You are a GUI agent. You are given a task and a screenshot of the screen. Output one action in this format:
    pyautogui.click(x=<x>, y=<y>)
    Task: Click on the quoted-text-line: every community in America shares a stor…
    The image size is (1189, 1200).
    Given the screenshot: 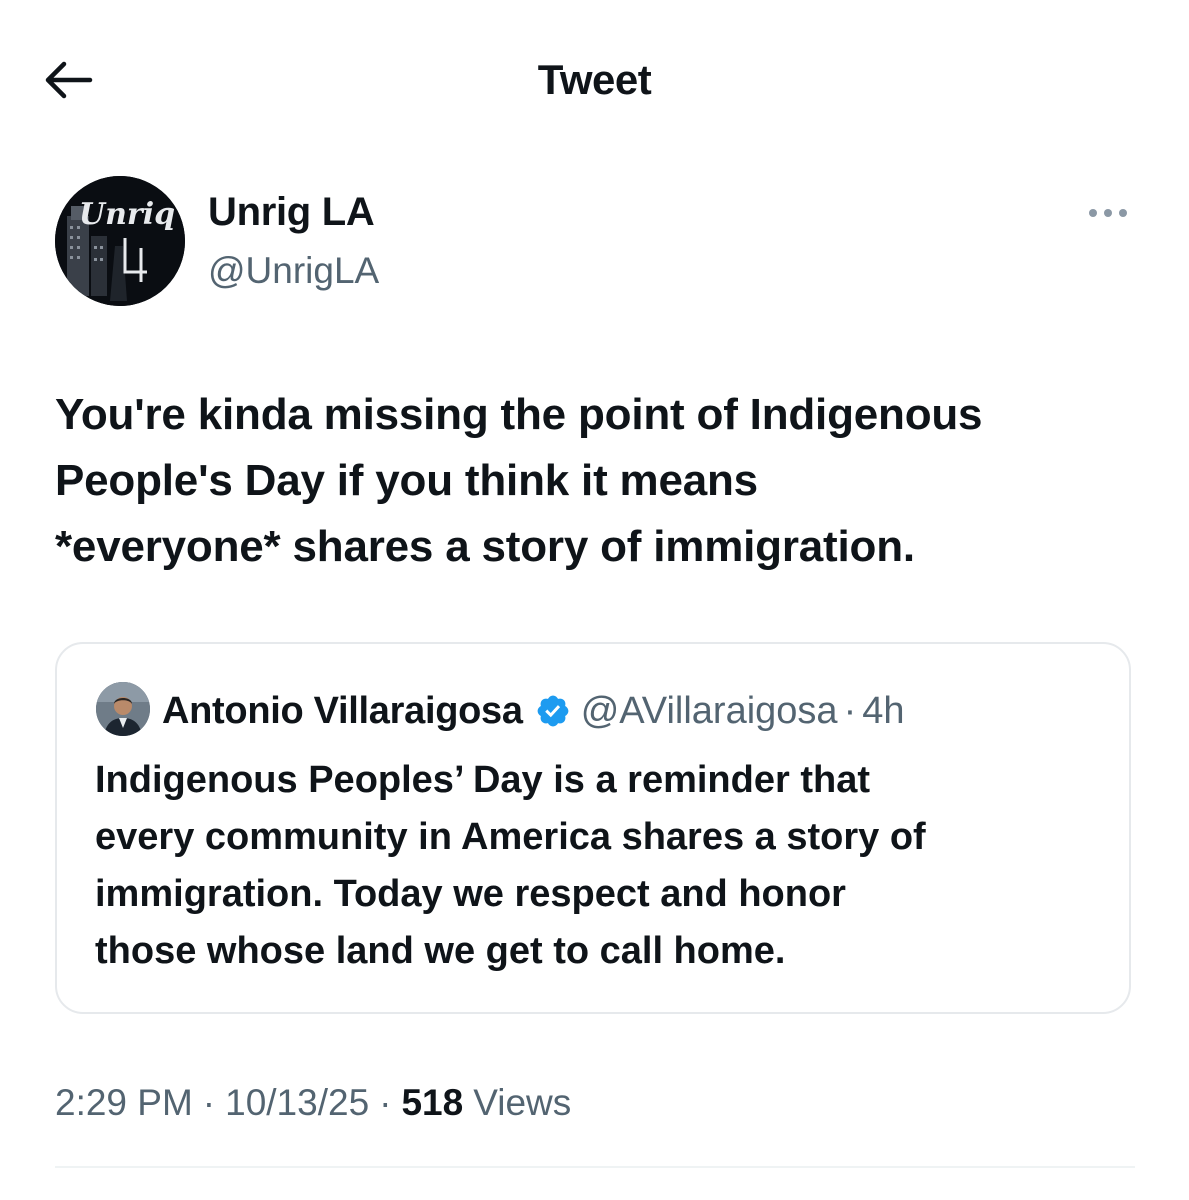 What is the action you would take?
    pyautogui.click(x=510, y=837)
    